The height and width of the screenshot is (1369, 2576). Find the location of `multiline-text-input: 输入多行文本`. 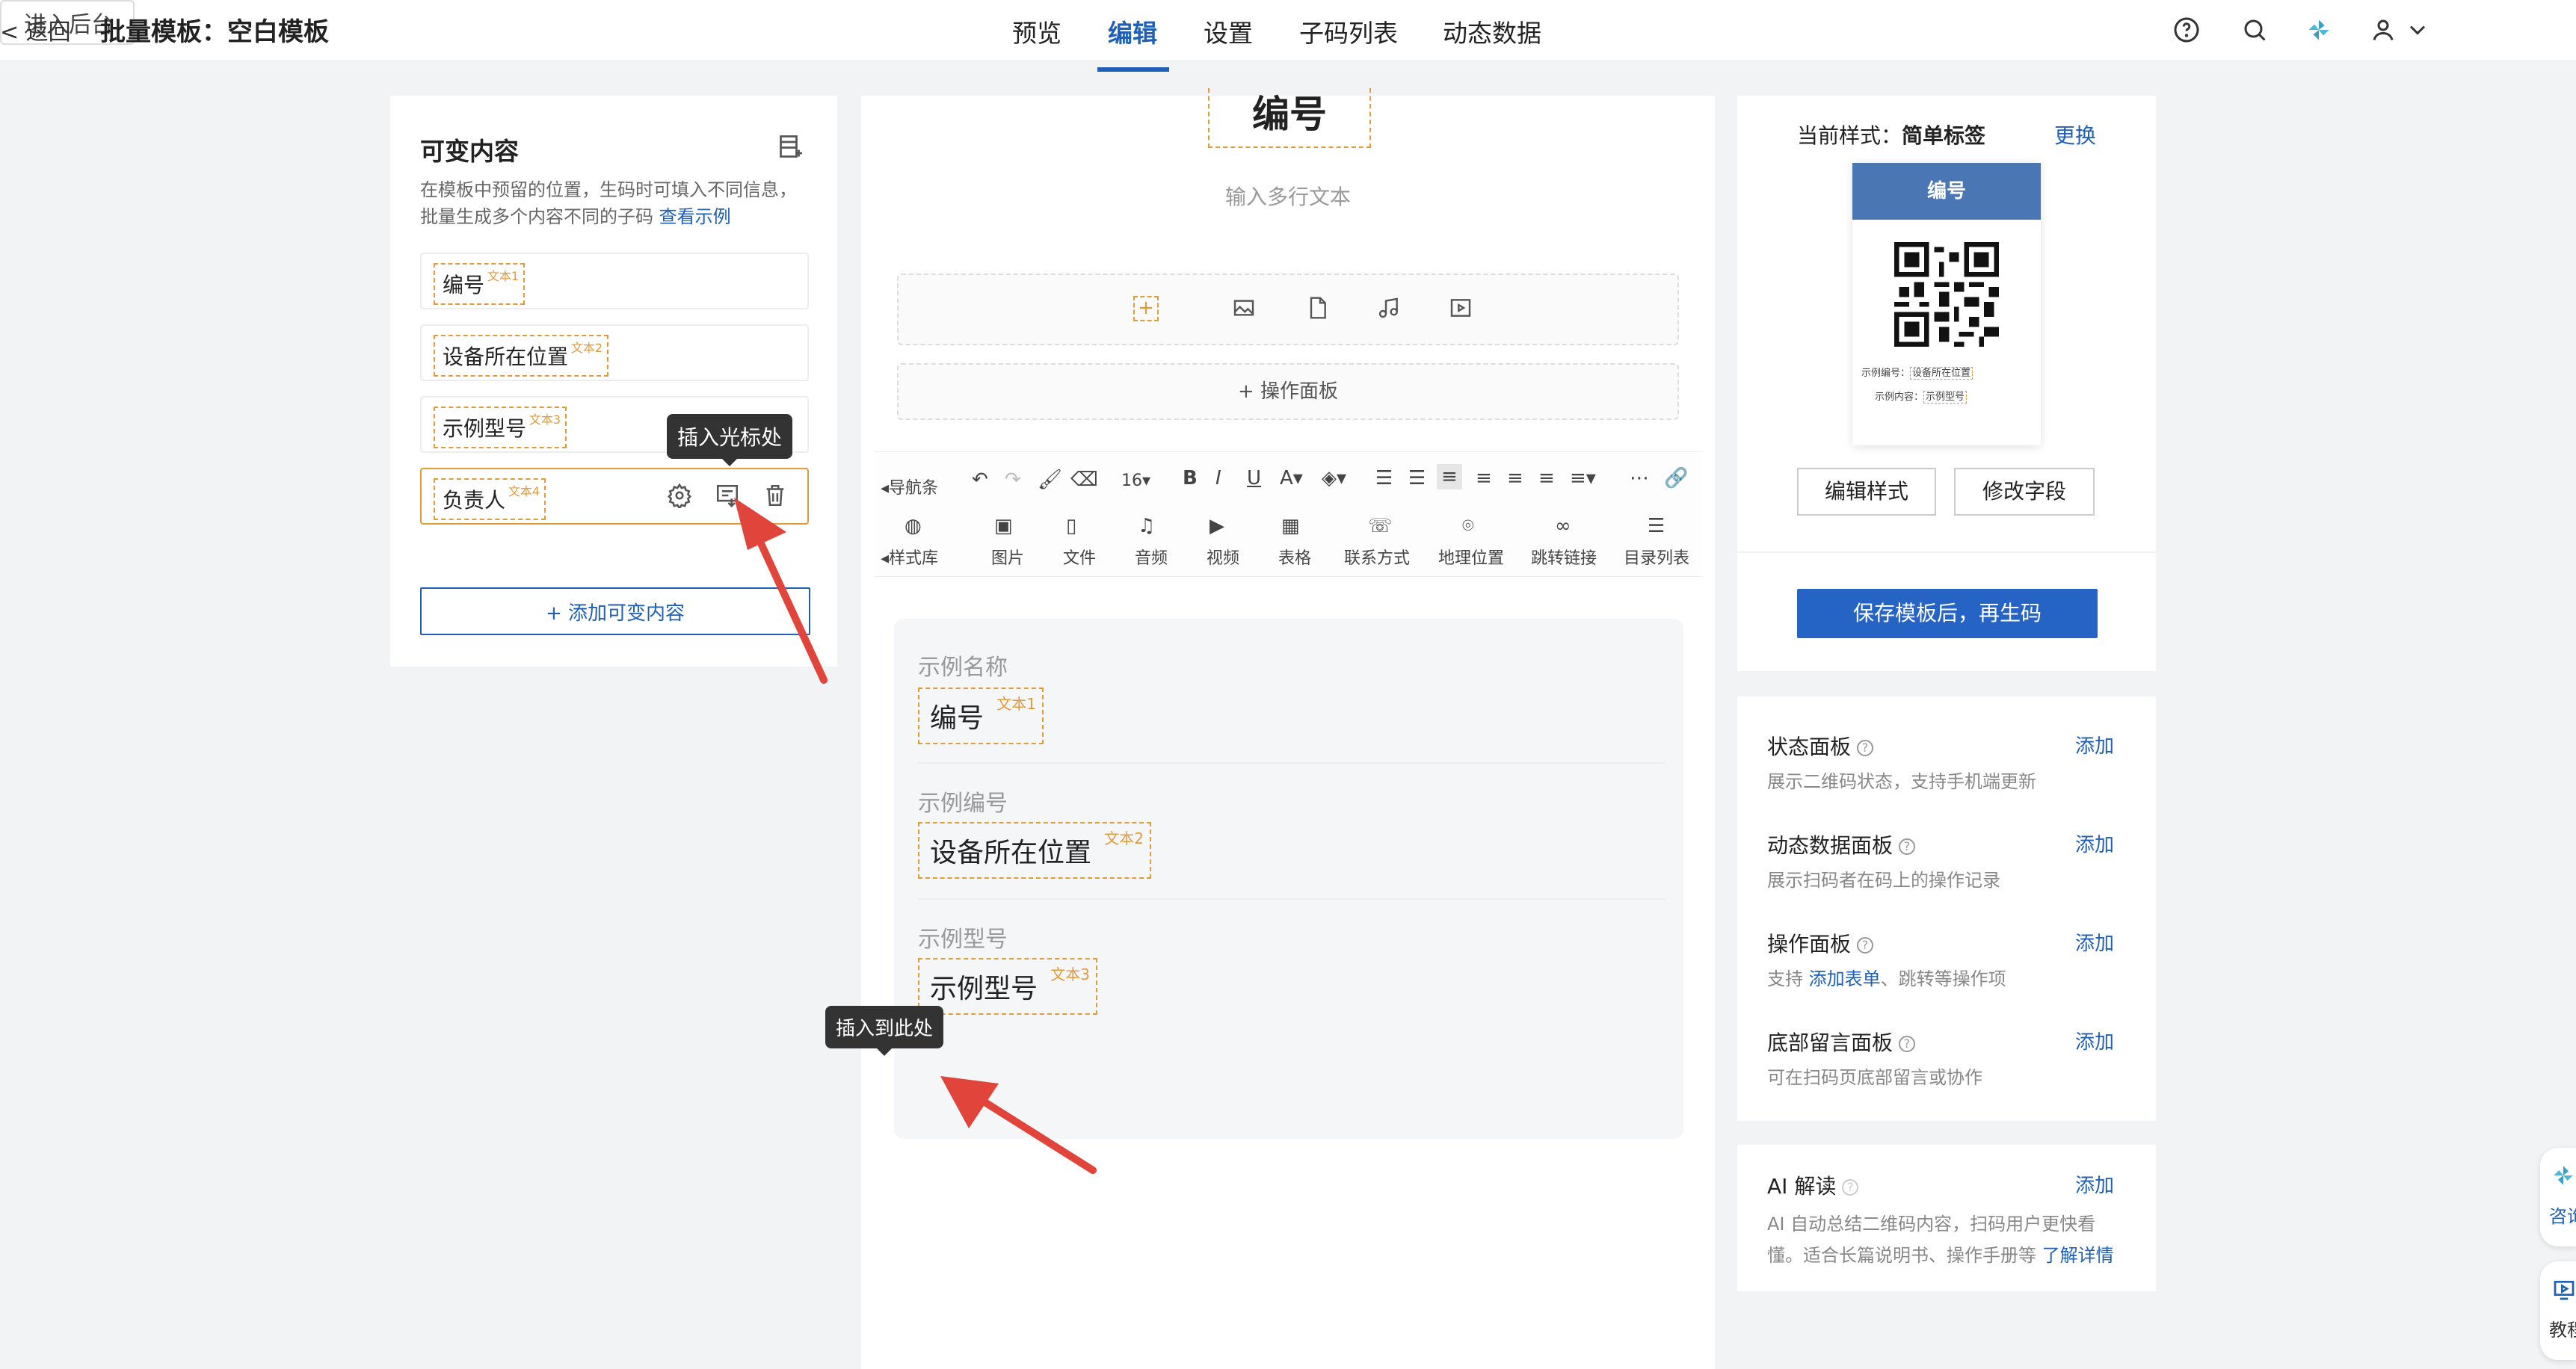

multiline-text-input: 输入多行文本 is located at coordinates (1288, 196).